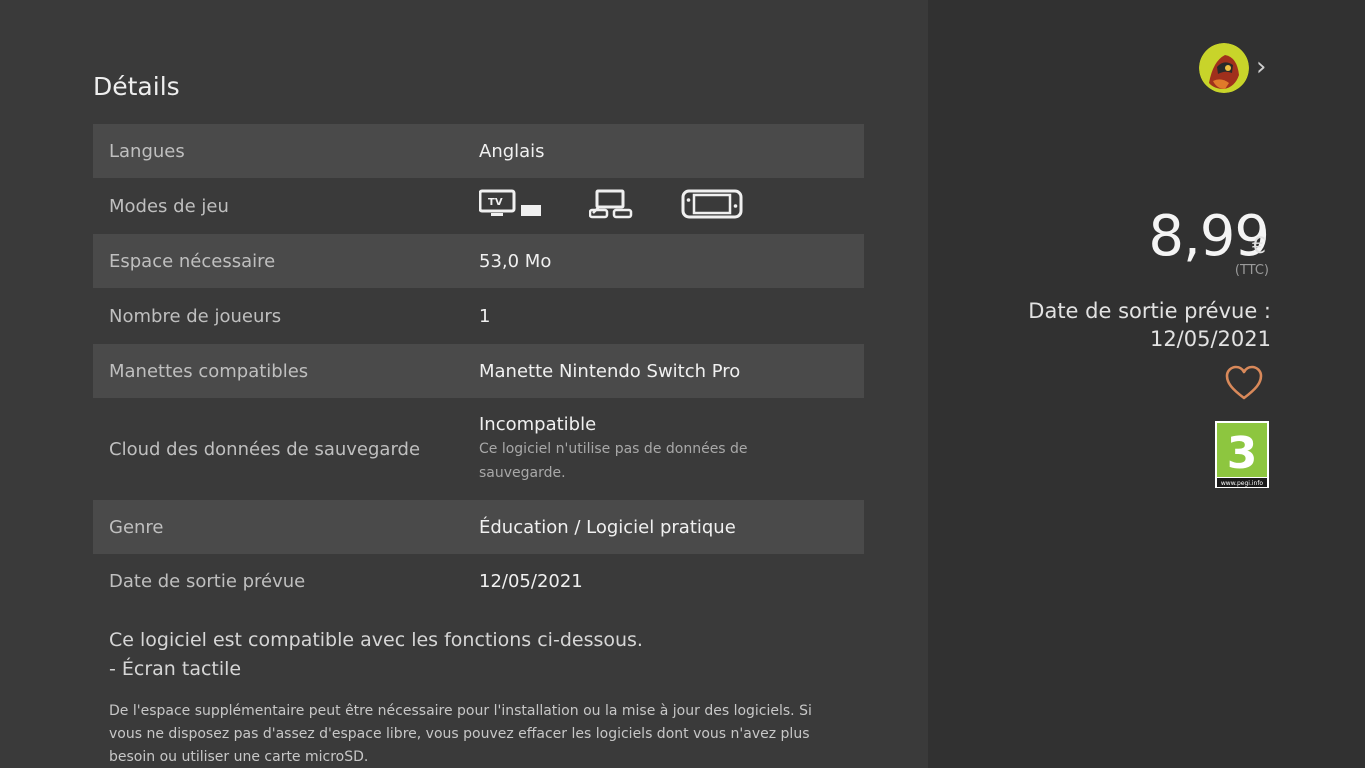  Describe the element at coordinates (485, 316) in the screenshot. I see `row-value: 1` at that location.